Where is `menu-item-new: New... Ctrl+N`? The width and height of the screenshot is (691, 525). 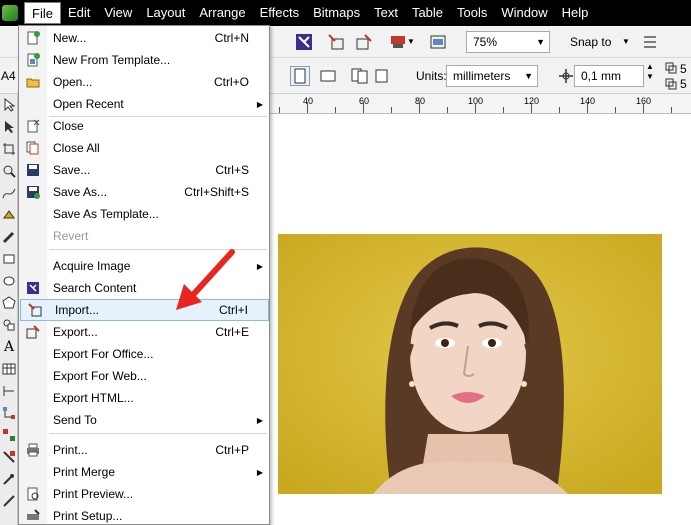 menu-item-new: New... Ctrl+N is located at coordinates (144, 38).